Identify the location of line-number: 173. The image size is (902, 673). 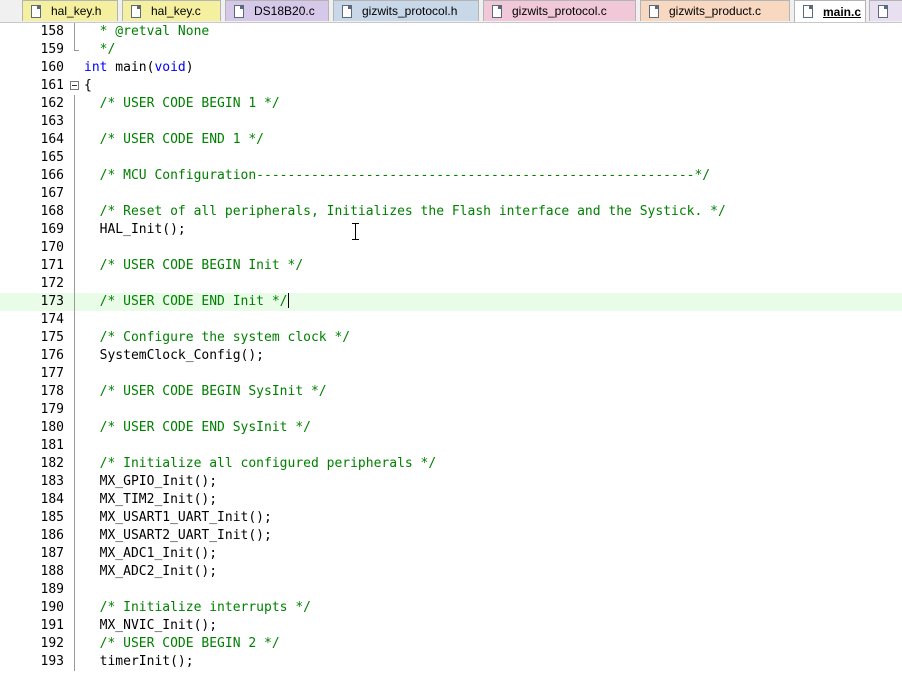
(52, 301).